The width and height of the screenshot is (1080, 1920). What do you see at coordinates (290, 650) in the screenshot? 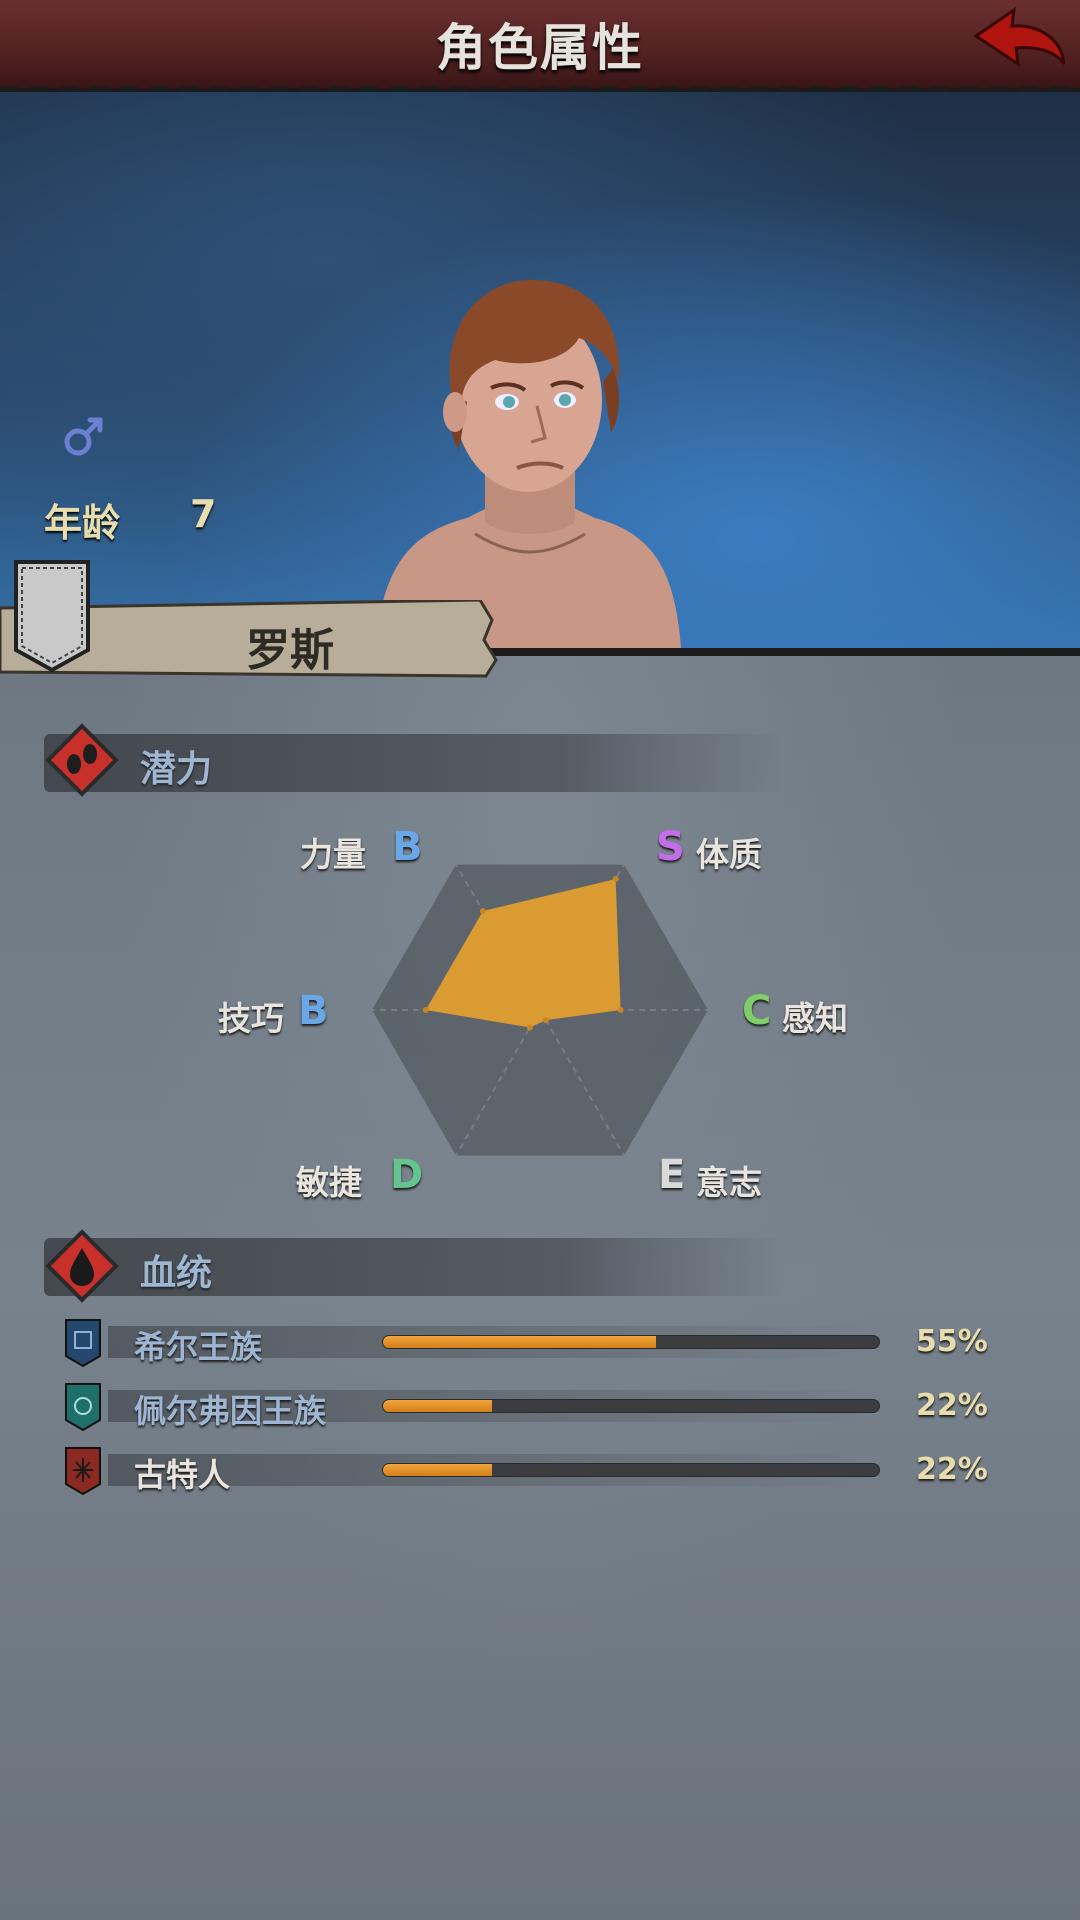
I see `character-name: 罗斯` at bounding box center [290, 650].